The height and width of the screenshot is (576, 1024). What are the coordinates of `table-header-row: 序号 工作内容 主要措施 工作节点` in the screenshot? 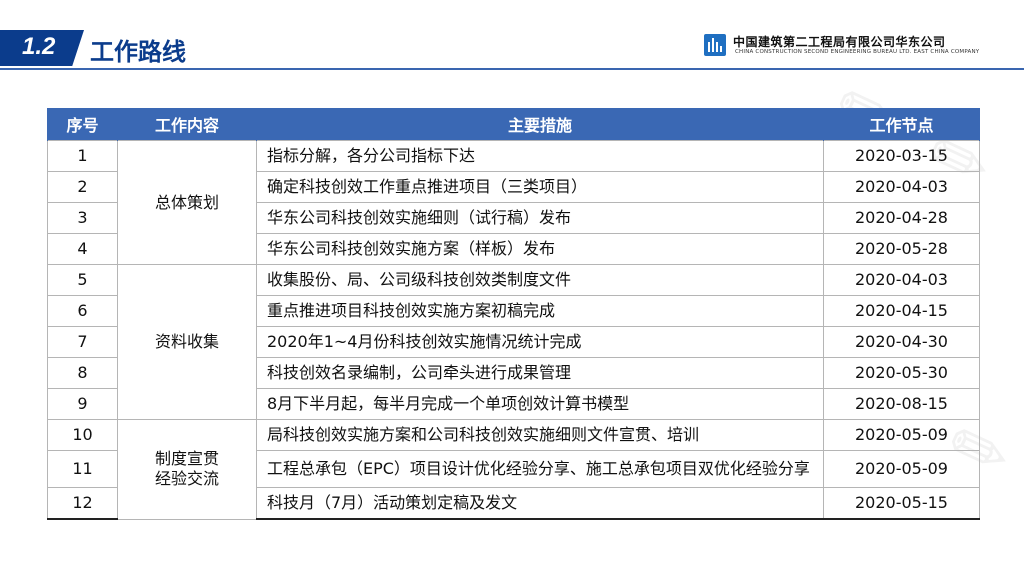 It's located at (513, 124).